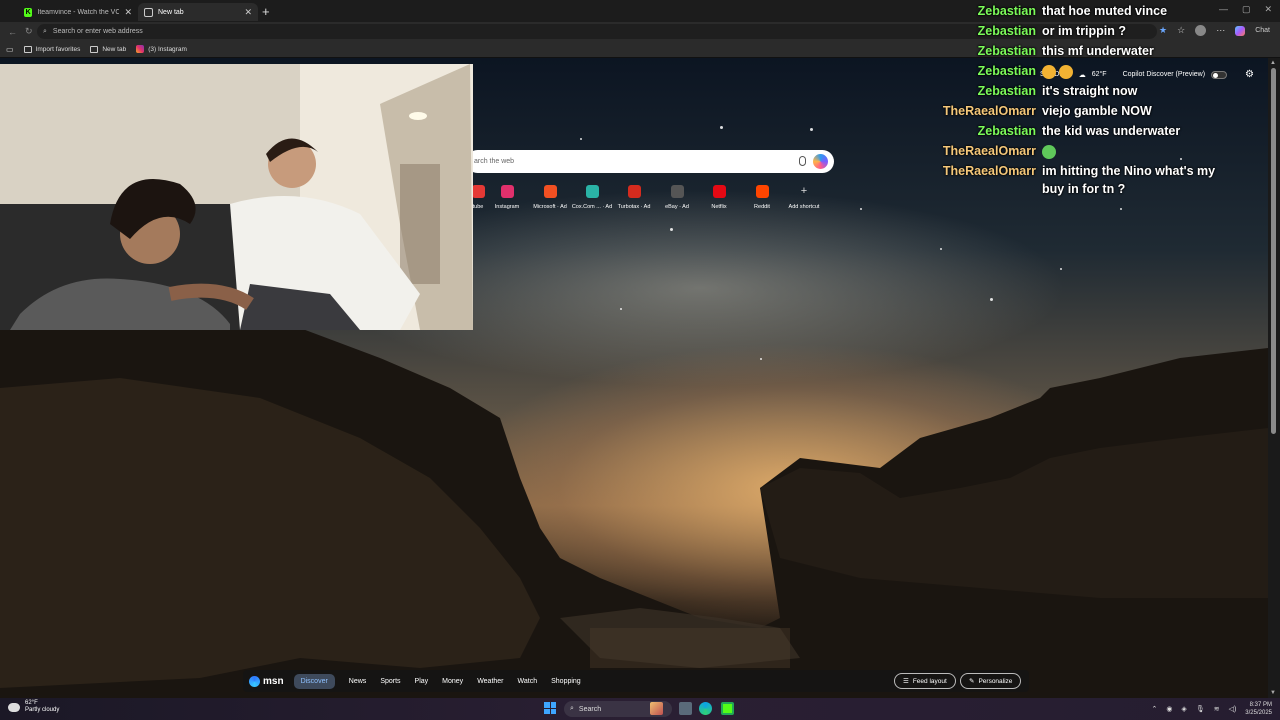  Describe the element at coordinates (390, 681) in the screenshot. I see `msn-tab-sports: Sports` at that location.